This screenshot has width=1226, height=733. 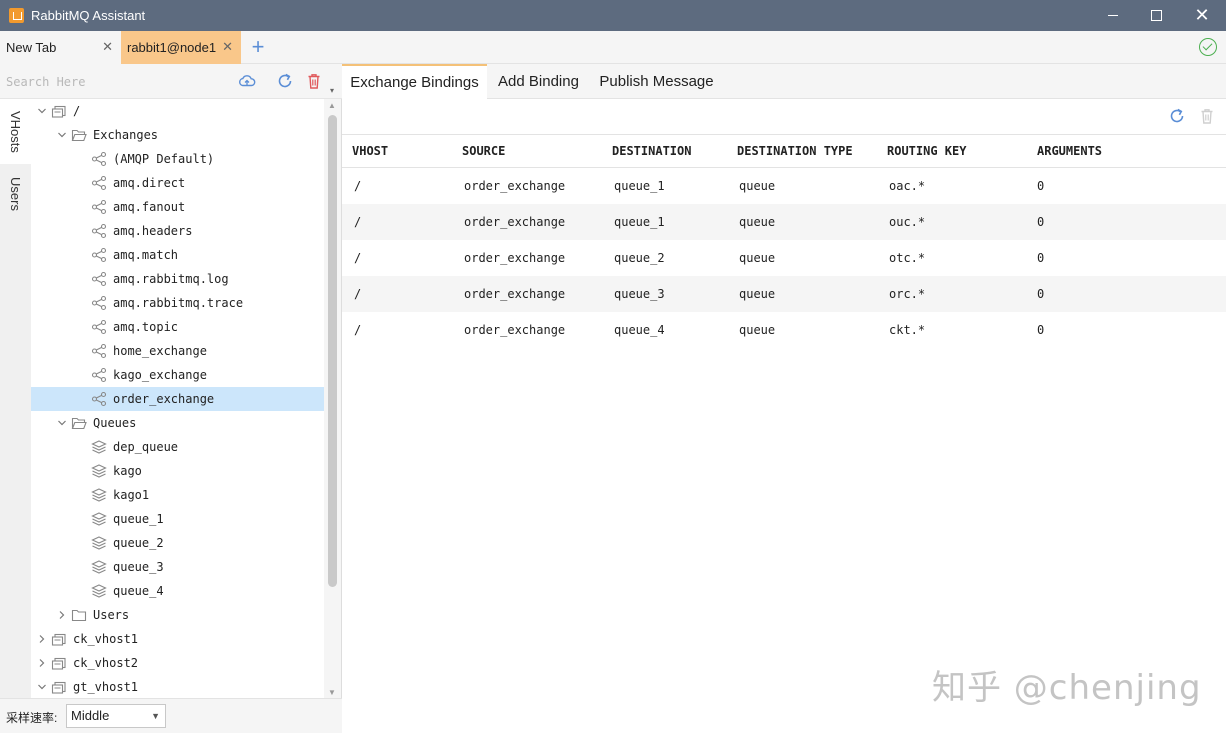 What do you see at coordinates (784, 258) in the screenshot?
I see `table-row: / order_exchange queue_2 queue otc.* 0` at bounding box center [784, 258].